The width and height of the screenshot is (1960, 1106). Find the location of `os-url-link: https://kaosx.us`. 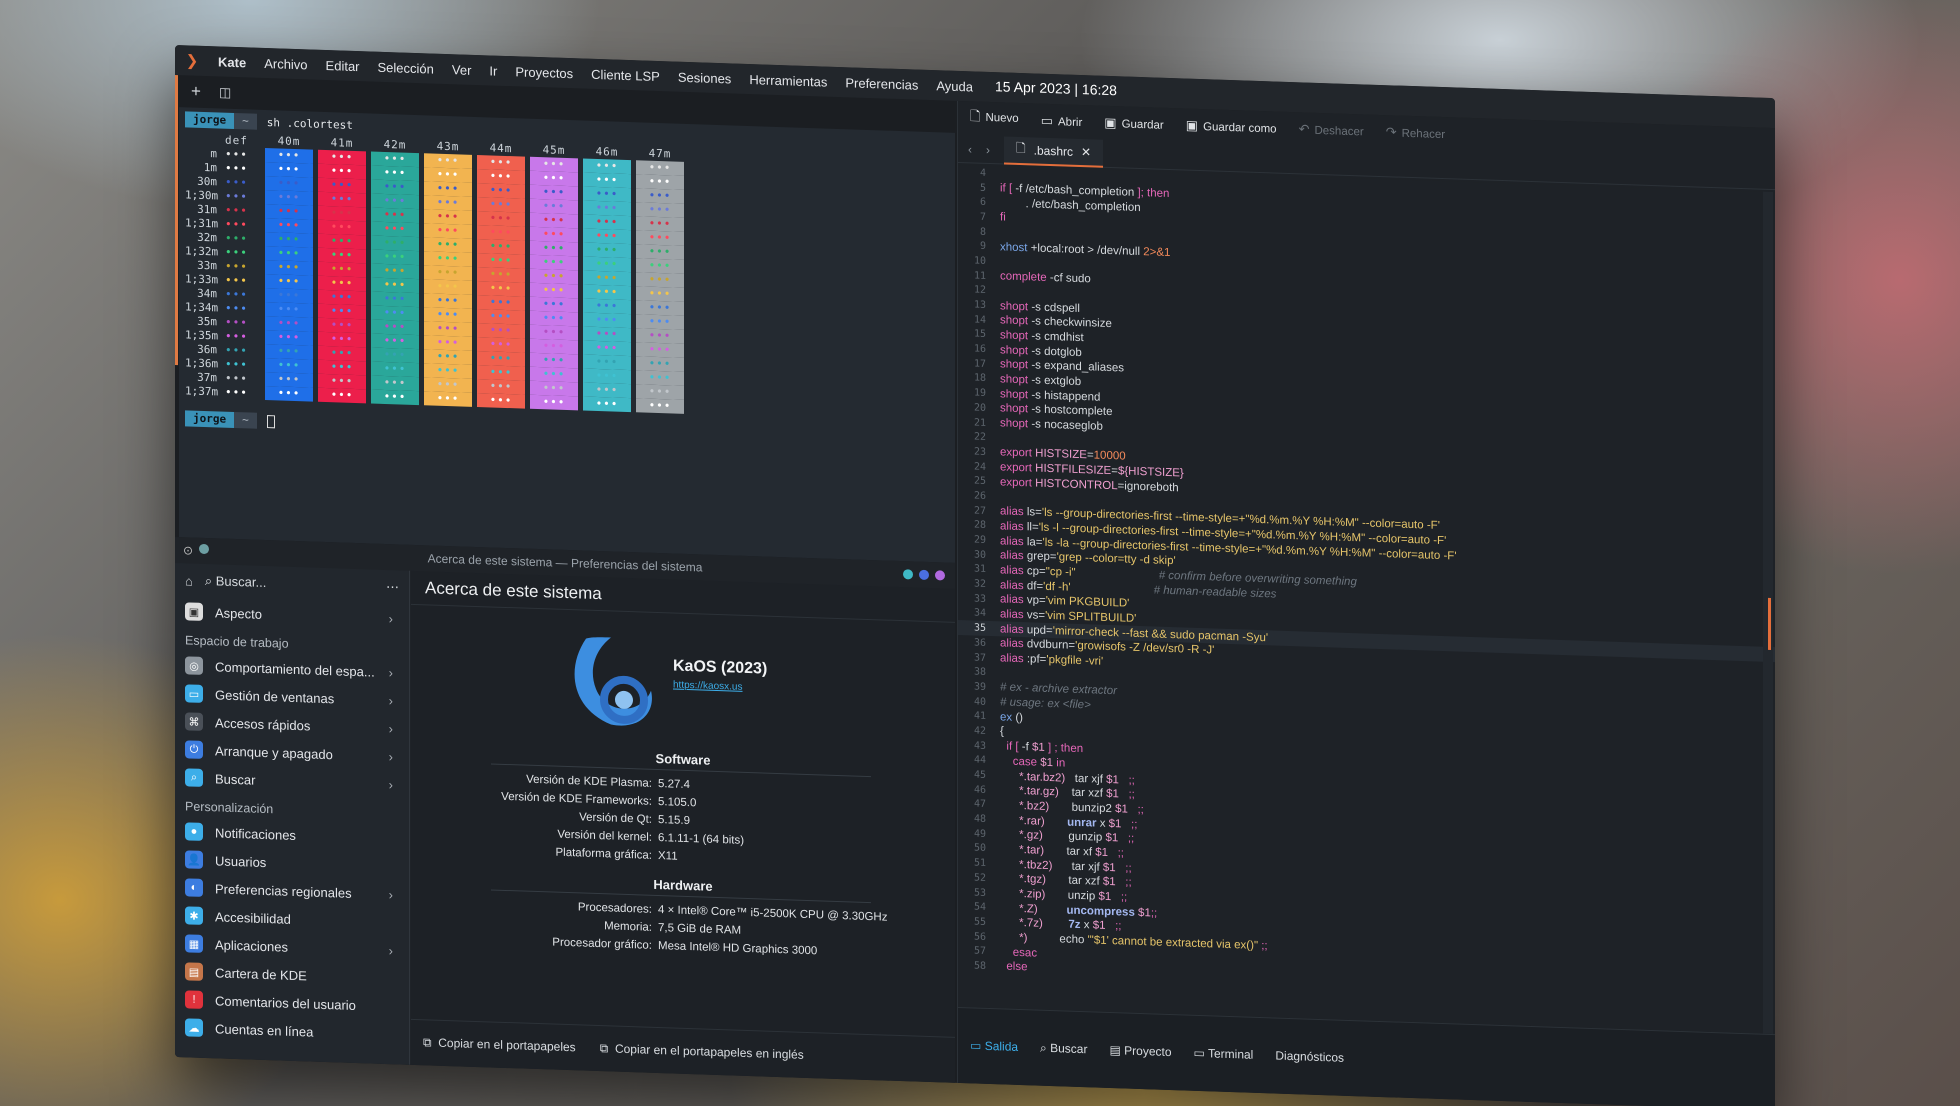

os-url-link: https://kaosx.us is located at coordinates (707, 686).